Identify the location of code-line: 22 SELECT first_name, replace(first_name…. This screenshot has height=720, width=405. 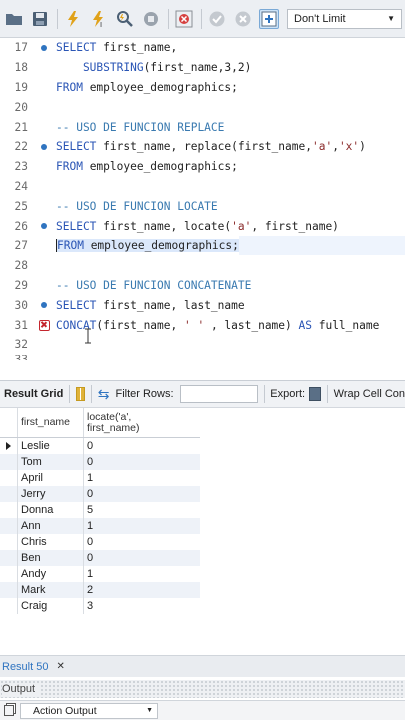
(202, 147).